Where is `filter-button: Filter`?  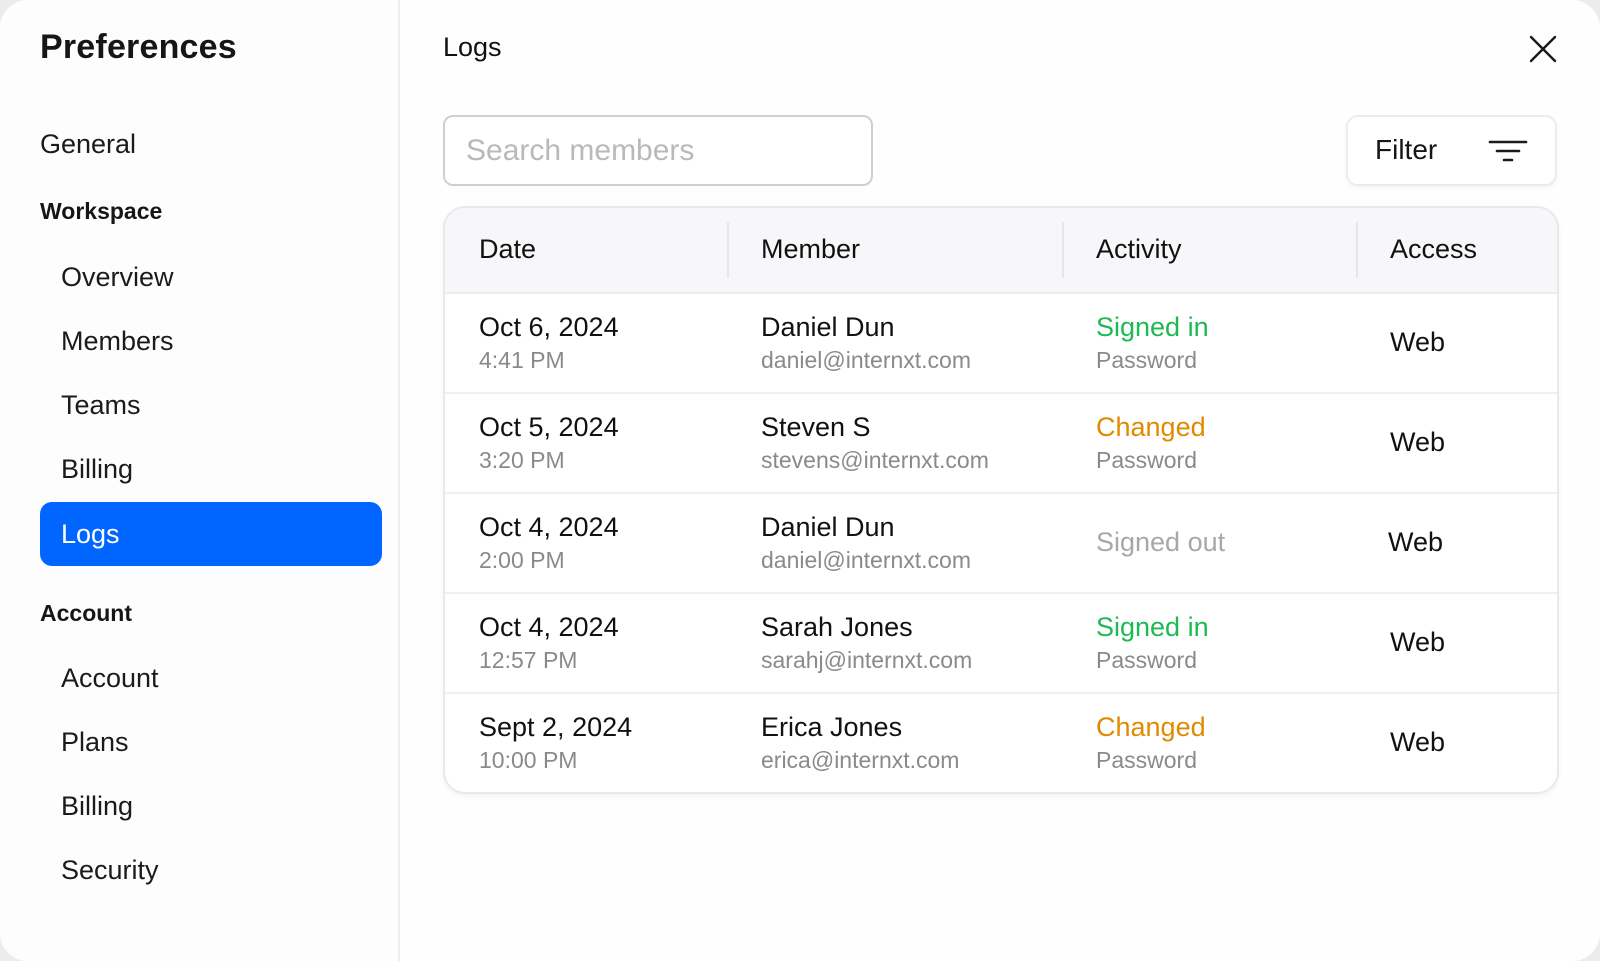
filter-button: Filter is located at coordinates (1451, 150).